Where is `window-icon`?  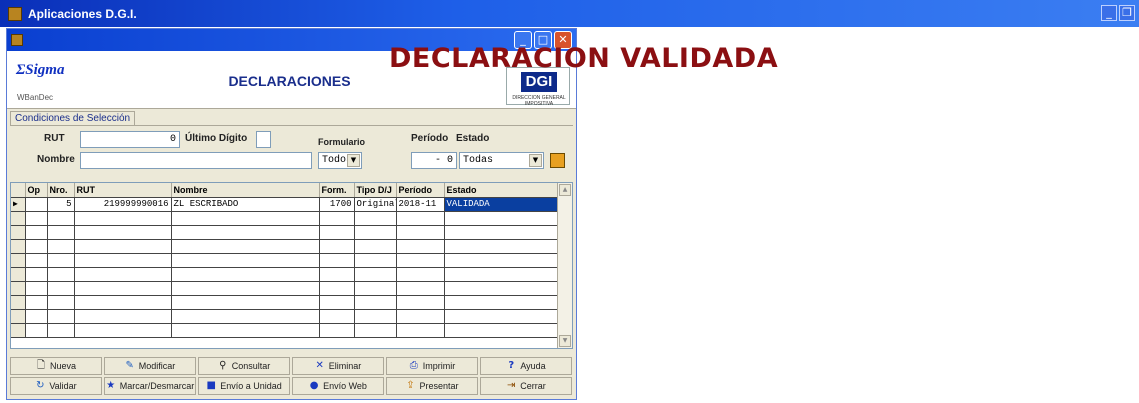 window-icon is located at coordinates (17, 40).